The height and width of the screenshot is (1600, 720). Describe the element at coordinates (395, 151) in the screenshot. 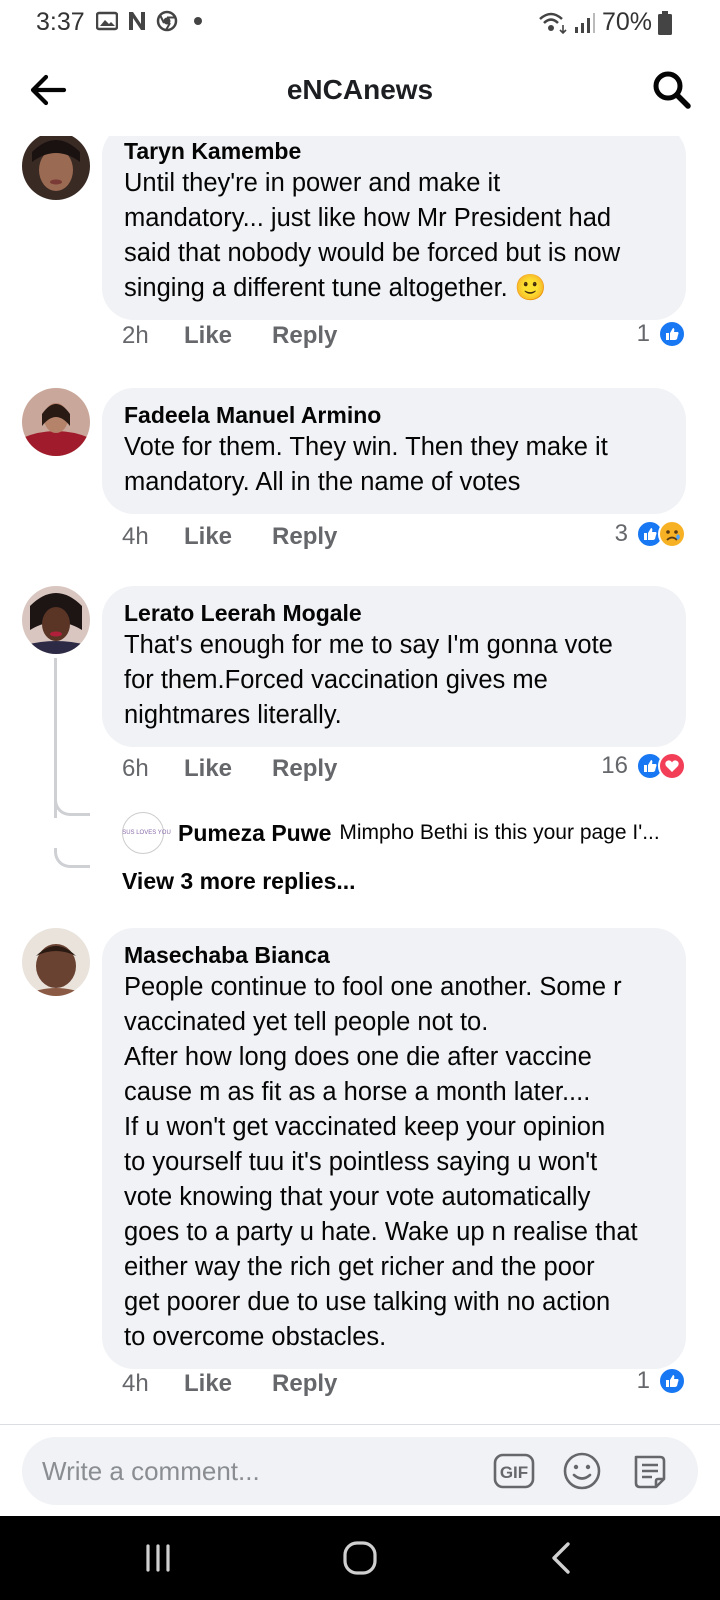

I see `comment-author: Taryn Kamembe` at that location.